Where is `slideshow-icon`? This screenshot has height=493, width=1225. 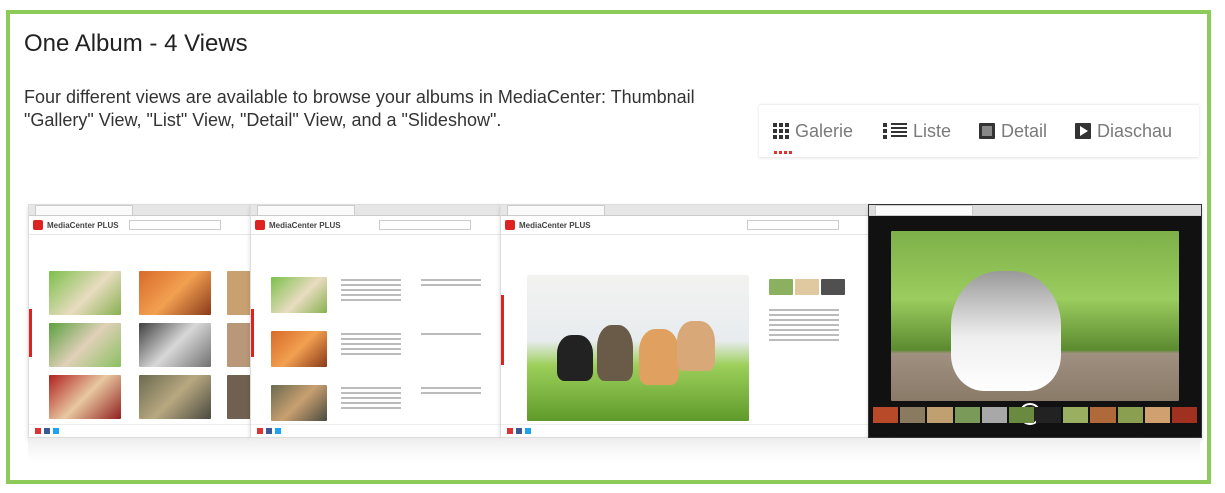 slideshow-icon is located at coordinates (1083, 131).